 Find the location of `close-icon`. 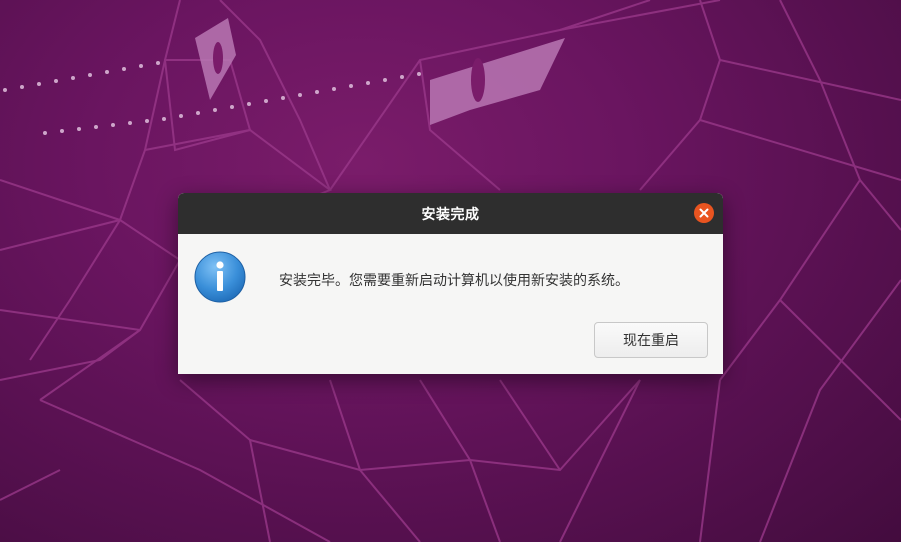

close-icon is located at coordinates (704, 213).